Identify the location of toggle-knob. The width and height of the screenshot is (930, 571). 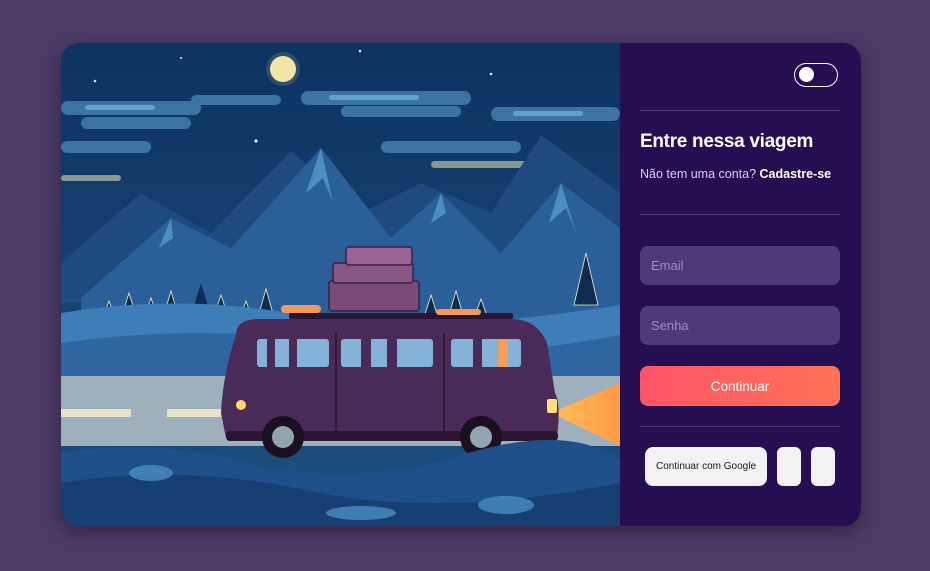
(806, 74).